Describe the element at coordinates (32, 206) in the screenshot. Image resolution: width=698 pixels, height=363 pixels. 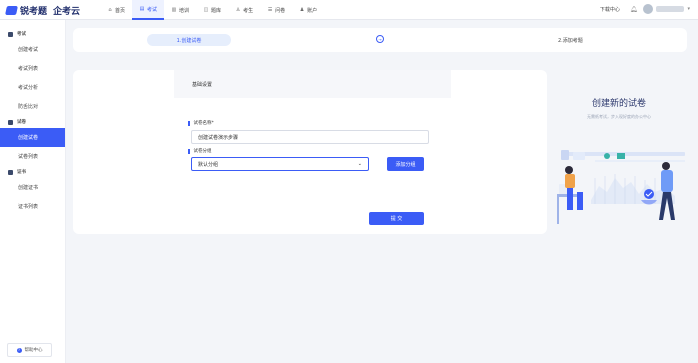
I see `sidebar-item-certificate-list: 证书列表` at that location.